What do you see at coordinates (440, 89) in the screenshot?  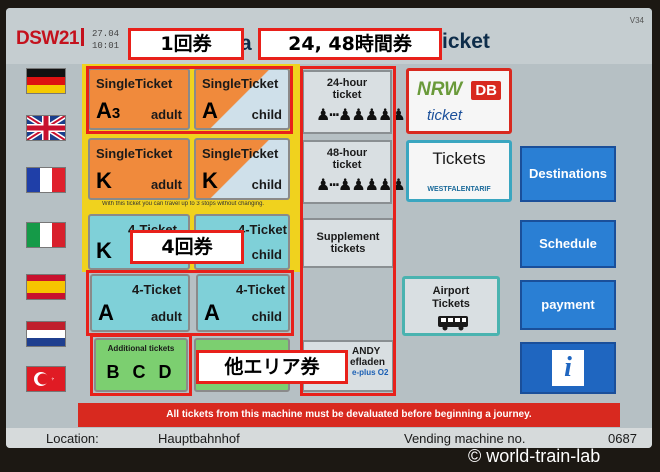 I see `nrw-logo: NRW` at bounding box center [440, 89].